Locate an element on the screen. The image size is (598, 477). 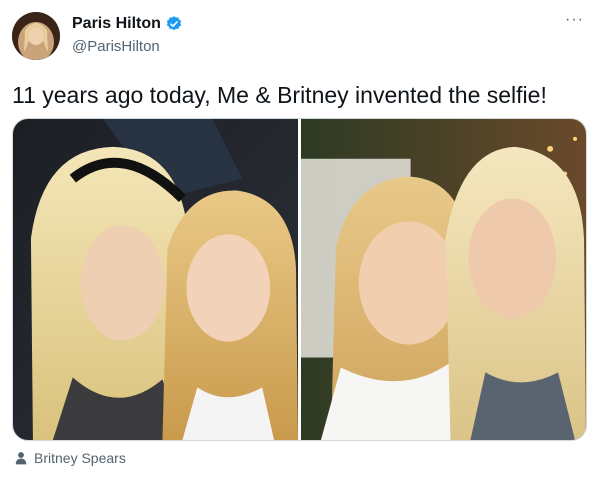
more-options-icon: ··· is located at coordinates (574, 20).